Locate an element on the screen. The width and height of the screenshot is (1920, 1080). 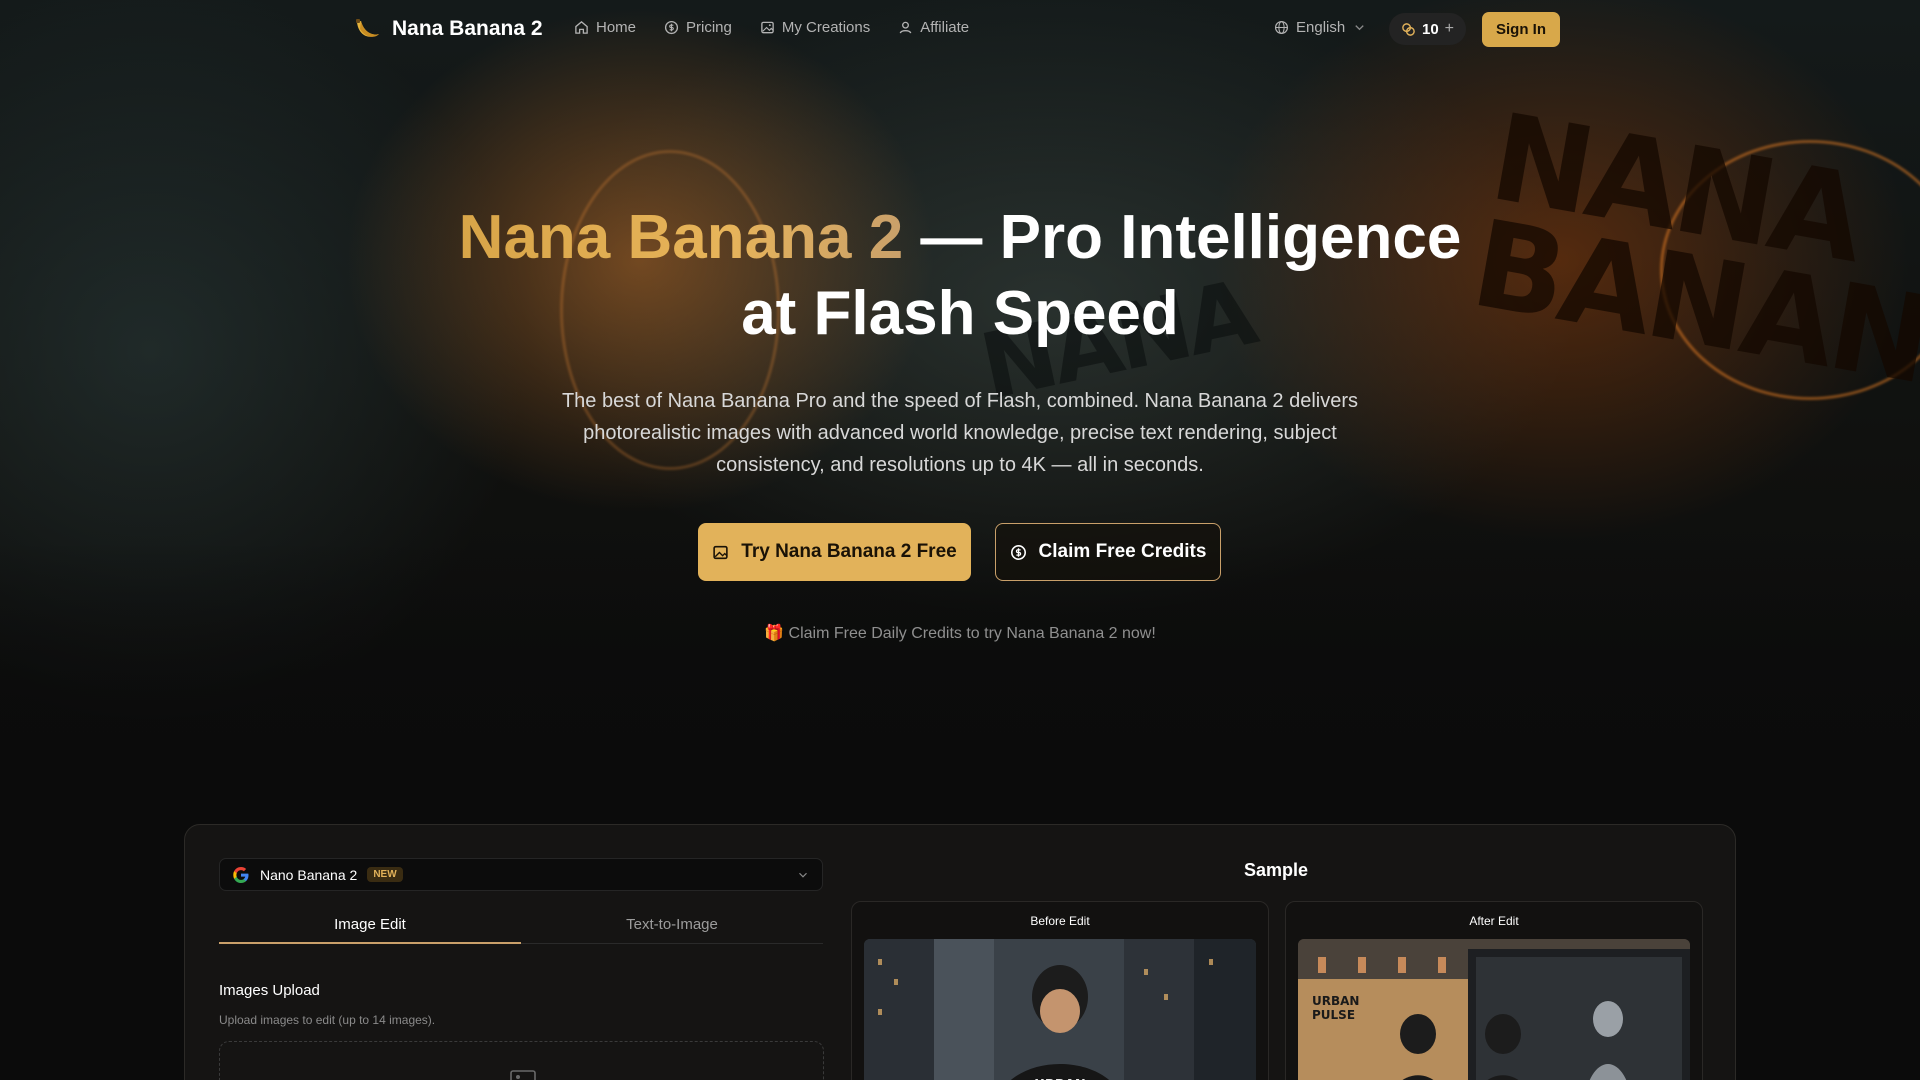
try-free-button: Try Nana Banana 2 Free is located at coordinates (834, 552).